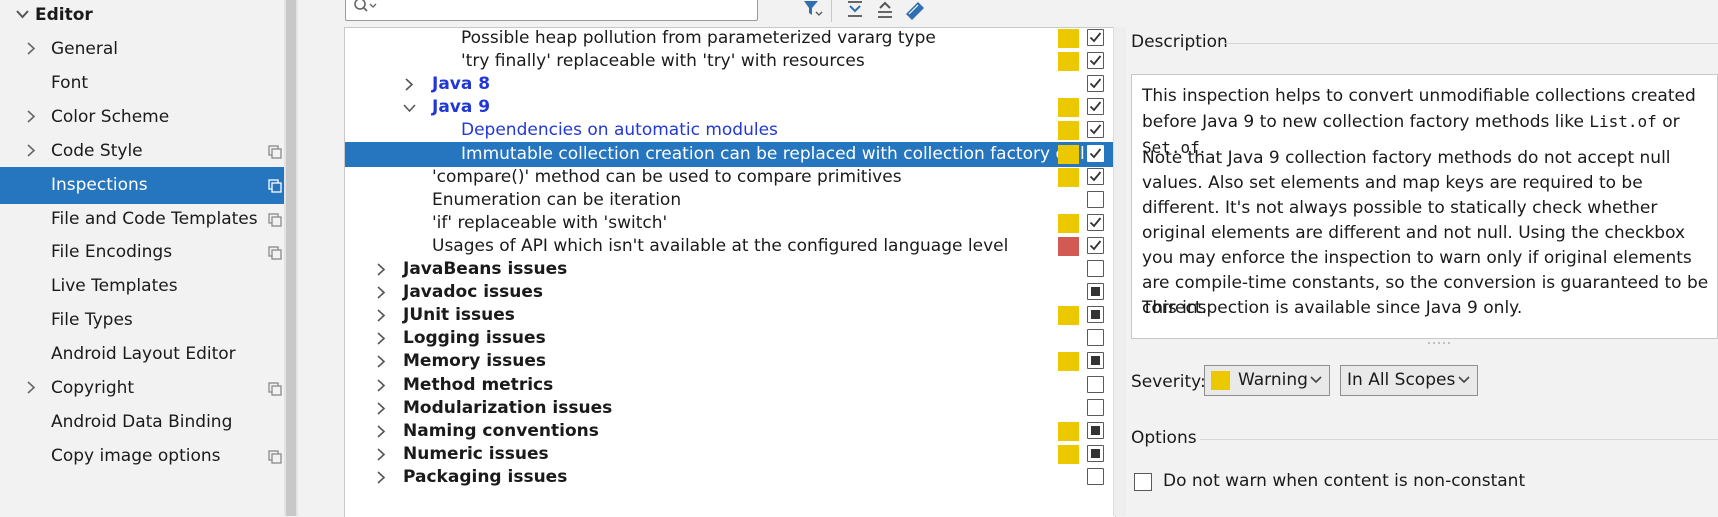  What do you see at coordinates (730, 315) in the screenshot?
I see `tree-row: JUnit issues` at bounding box center [730, 315].